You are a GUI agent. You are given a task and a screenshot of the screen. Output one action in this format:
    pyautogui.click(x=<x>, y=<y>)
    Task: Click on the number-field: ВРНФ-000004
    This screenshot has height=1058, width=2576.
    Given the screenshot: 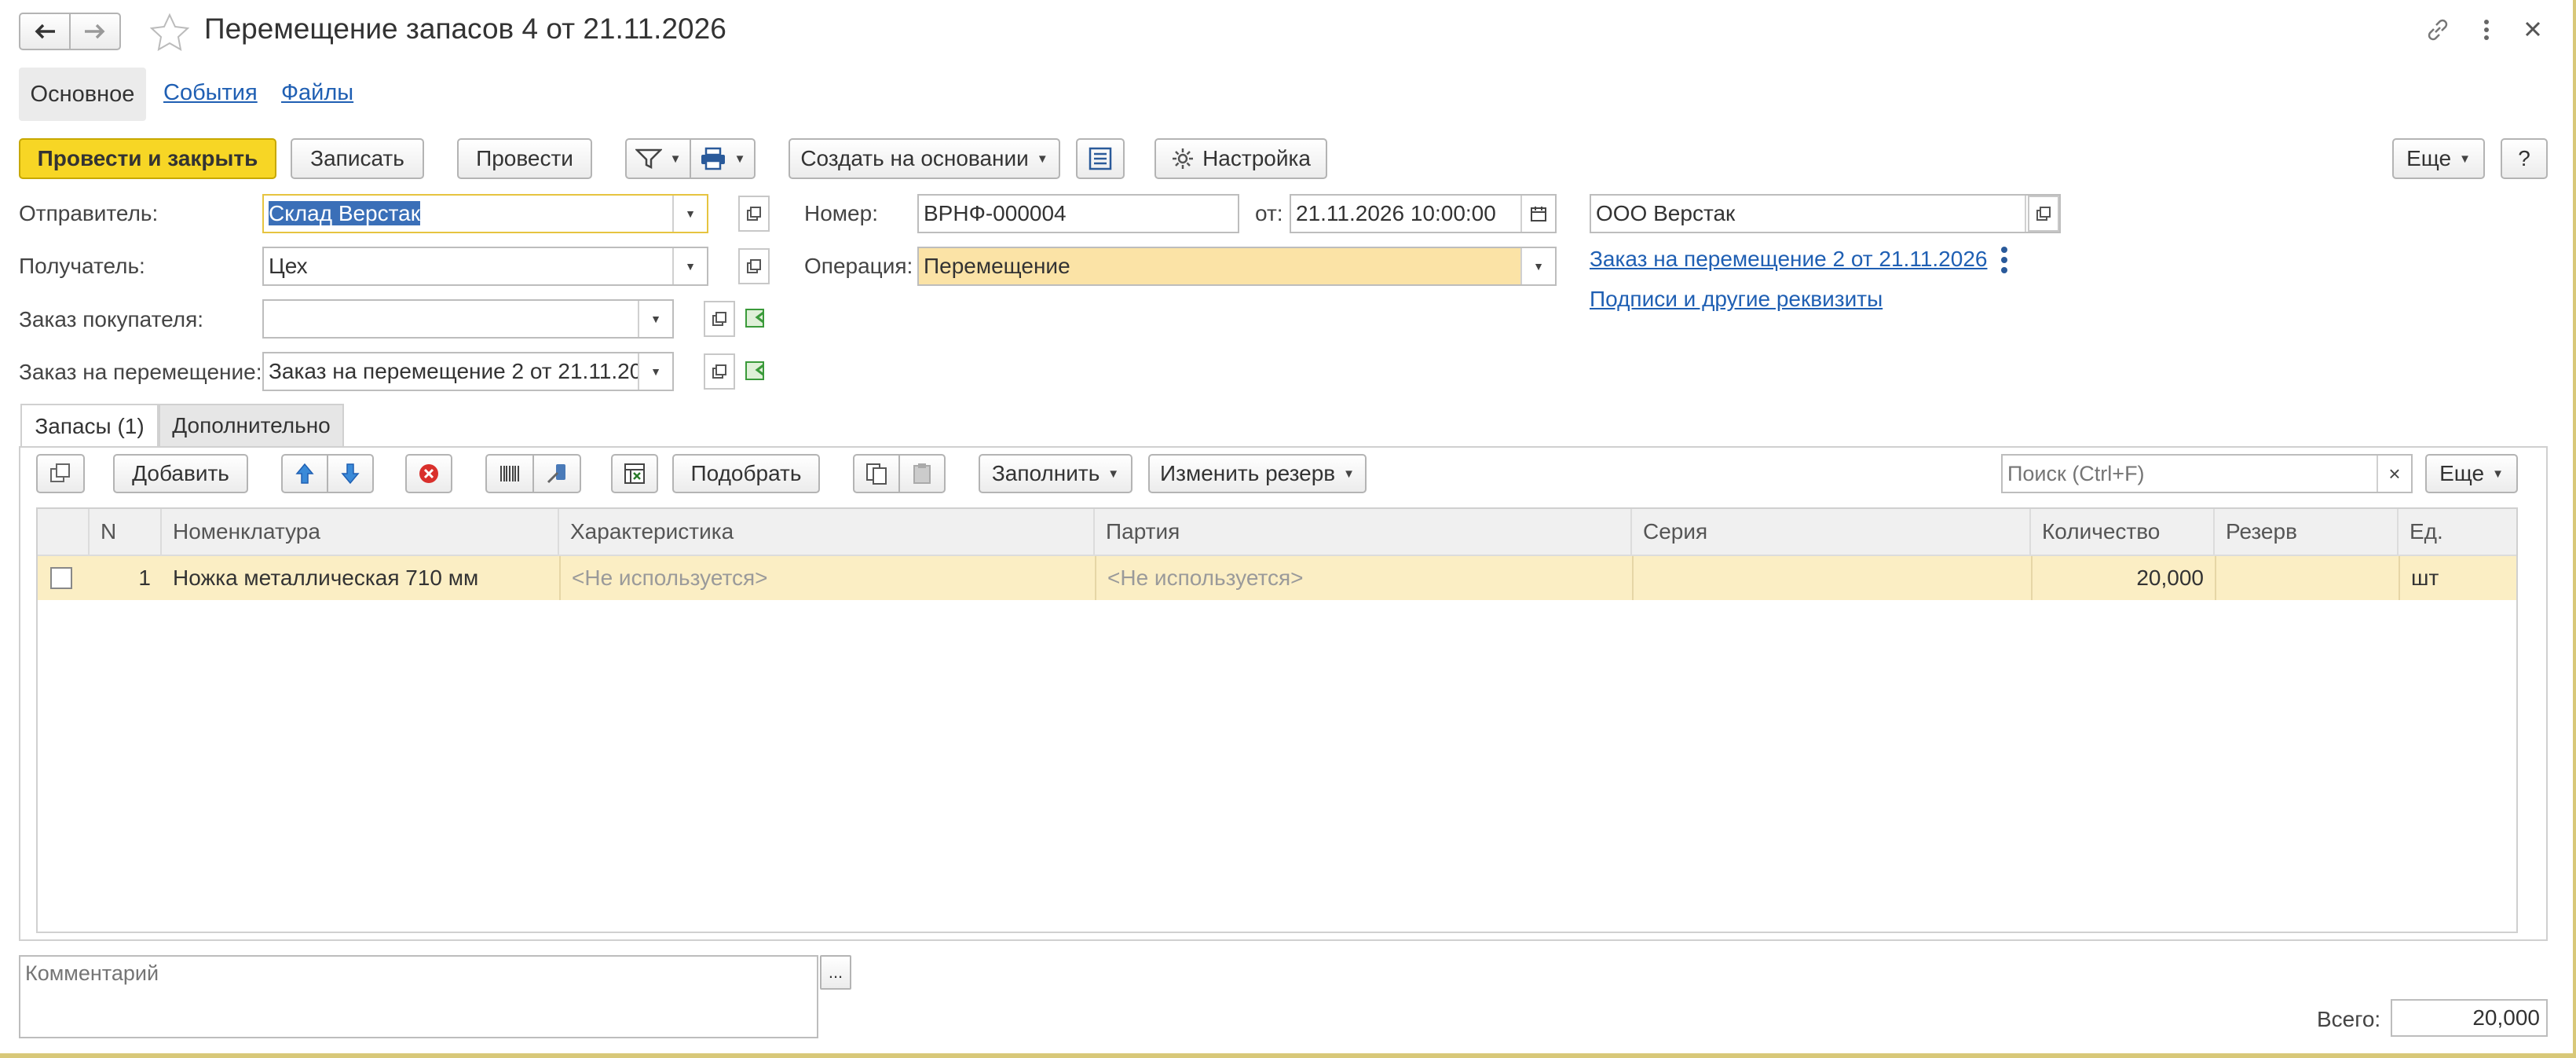 What is the action you would take?
    pyautogui.click(x=1078, y=214)
    